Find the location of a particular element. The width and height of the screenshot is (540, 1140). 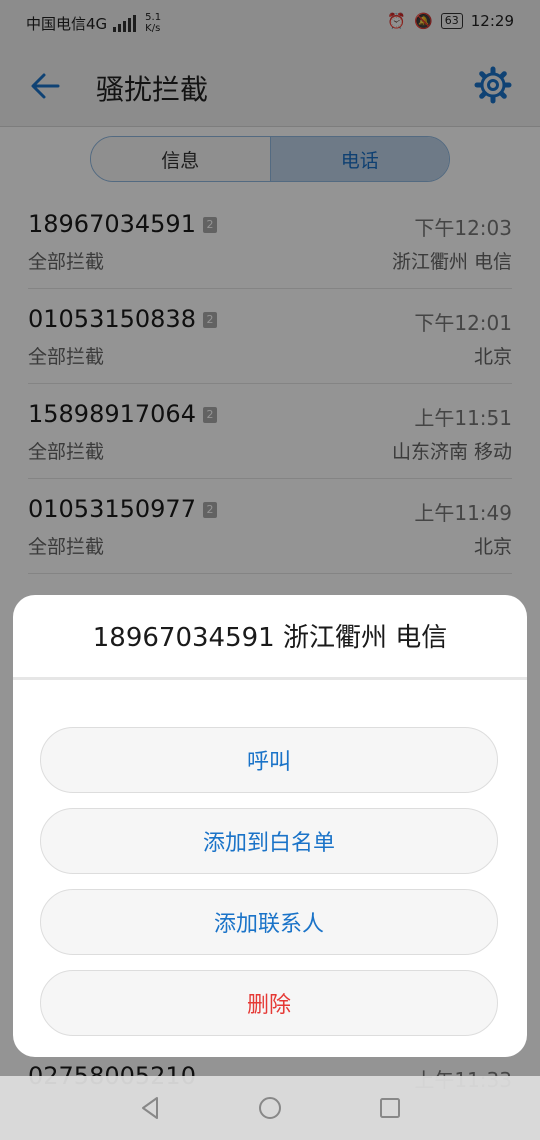

add-to-whitelist-button: 添加到白名单 is located at coordinates (269, 841).